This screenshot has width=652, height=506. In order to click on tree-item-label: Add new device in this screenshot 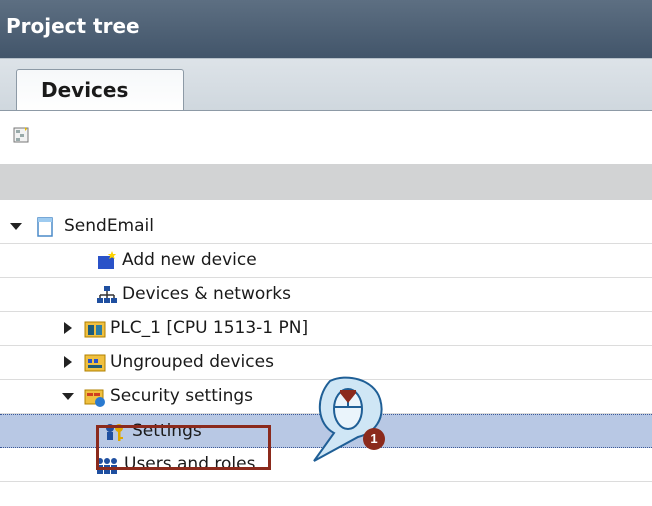, I will do `click(189, 260)`.